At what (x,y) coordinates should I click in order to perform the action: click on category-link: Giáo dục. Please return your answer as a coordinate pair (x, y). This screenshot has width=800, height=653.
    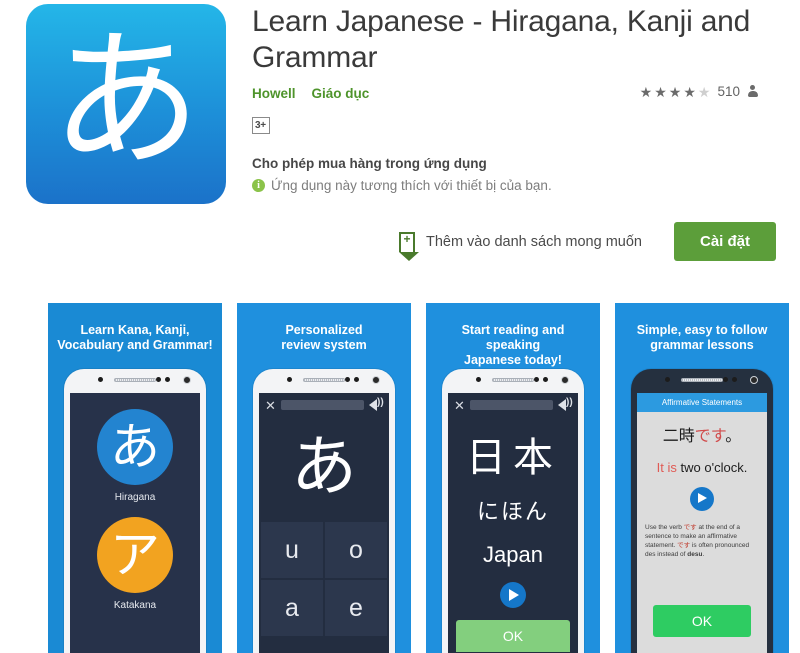
    Looking at the image, I should click on (341, 93).